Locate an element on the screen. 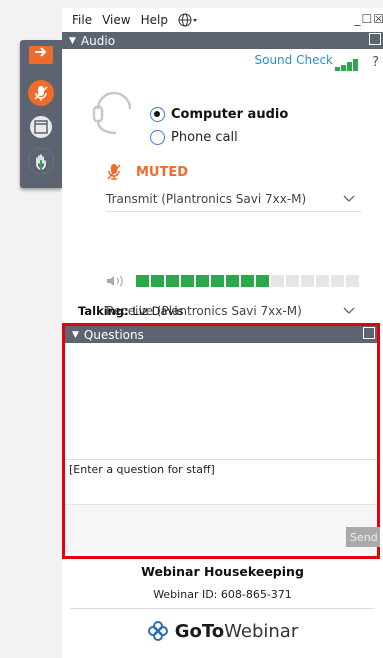  window-icon is located at coordinates (41, 127).